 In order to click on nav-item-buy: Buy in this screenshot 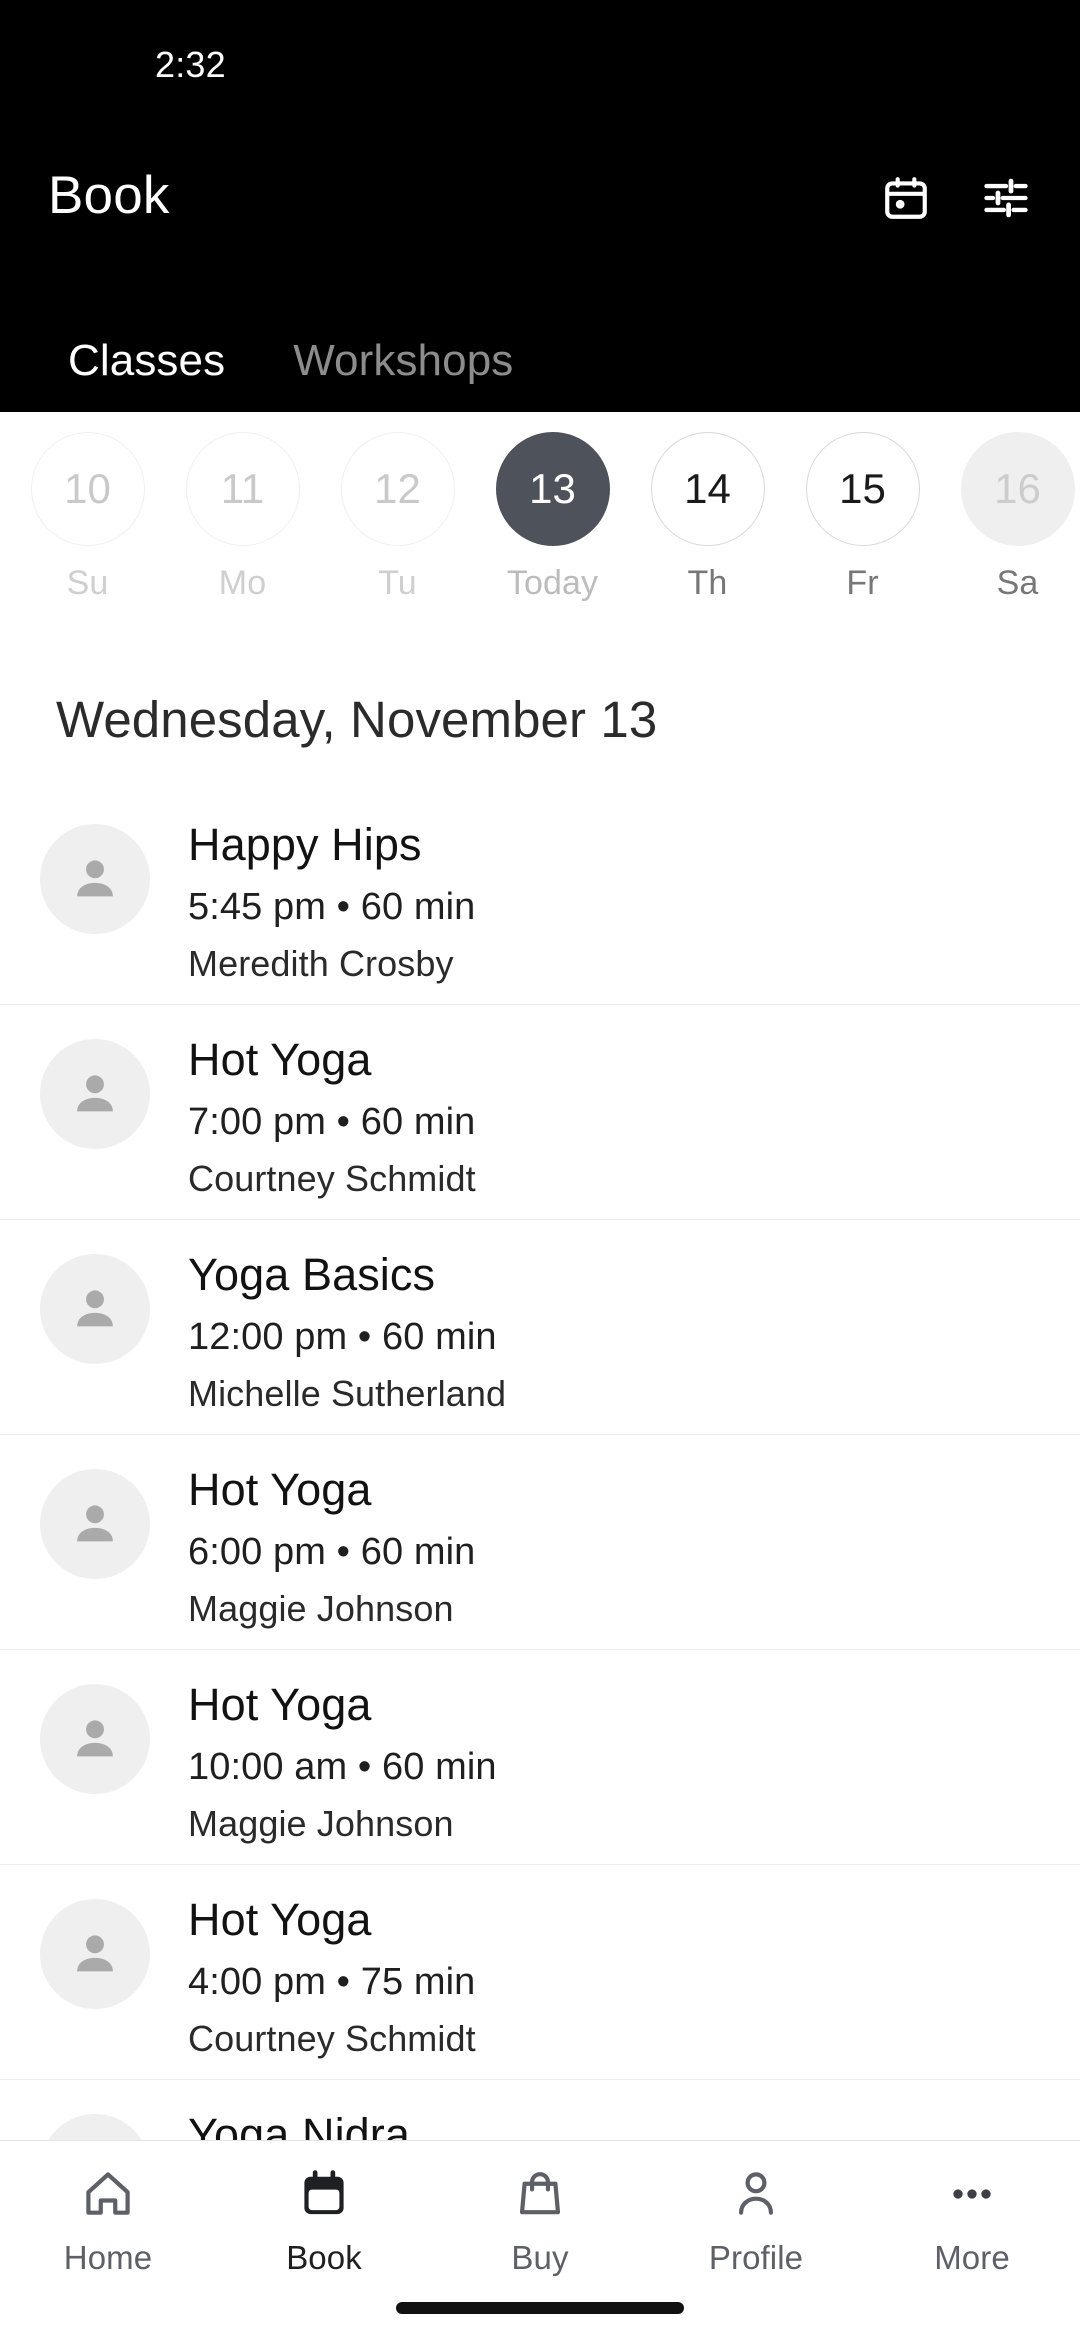, I will do `click(540, 2220)`.